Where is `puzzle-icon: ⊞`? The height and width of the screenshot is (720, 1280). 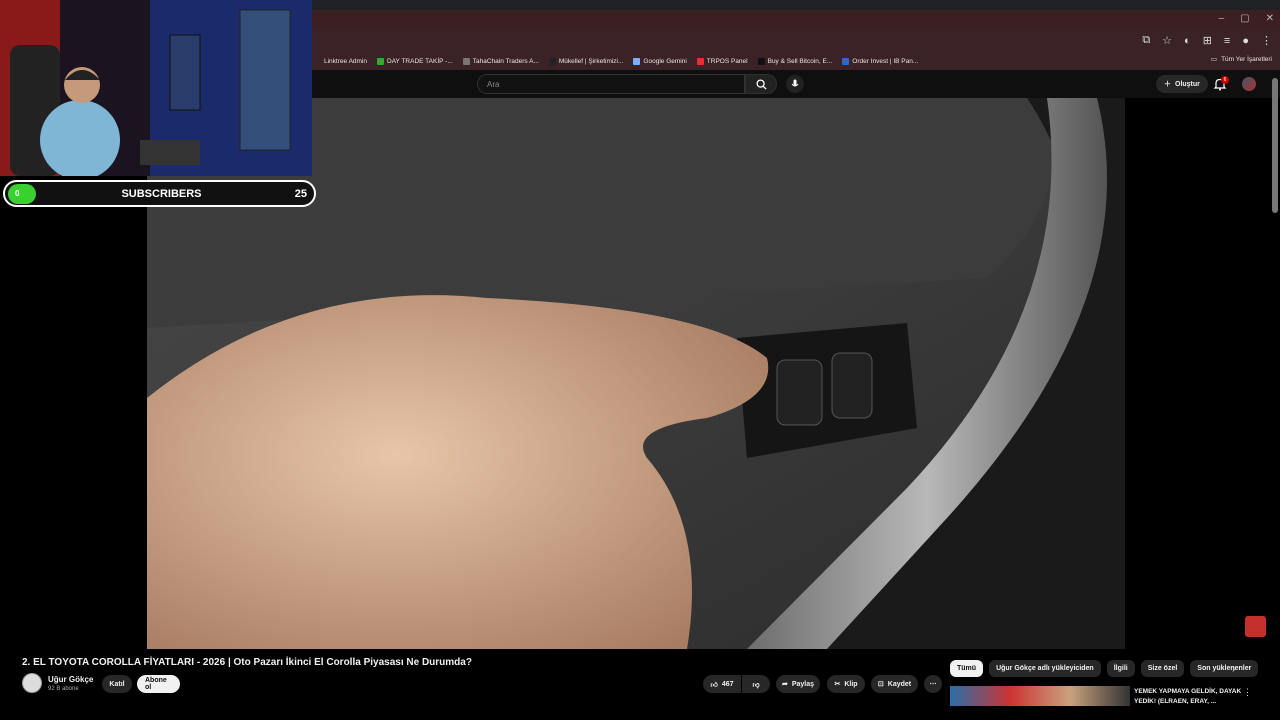 puzzle-icon: ⊞ is located at coordinates (1207, 40).